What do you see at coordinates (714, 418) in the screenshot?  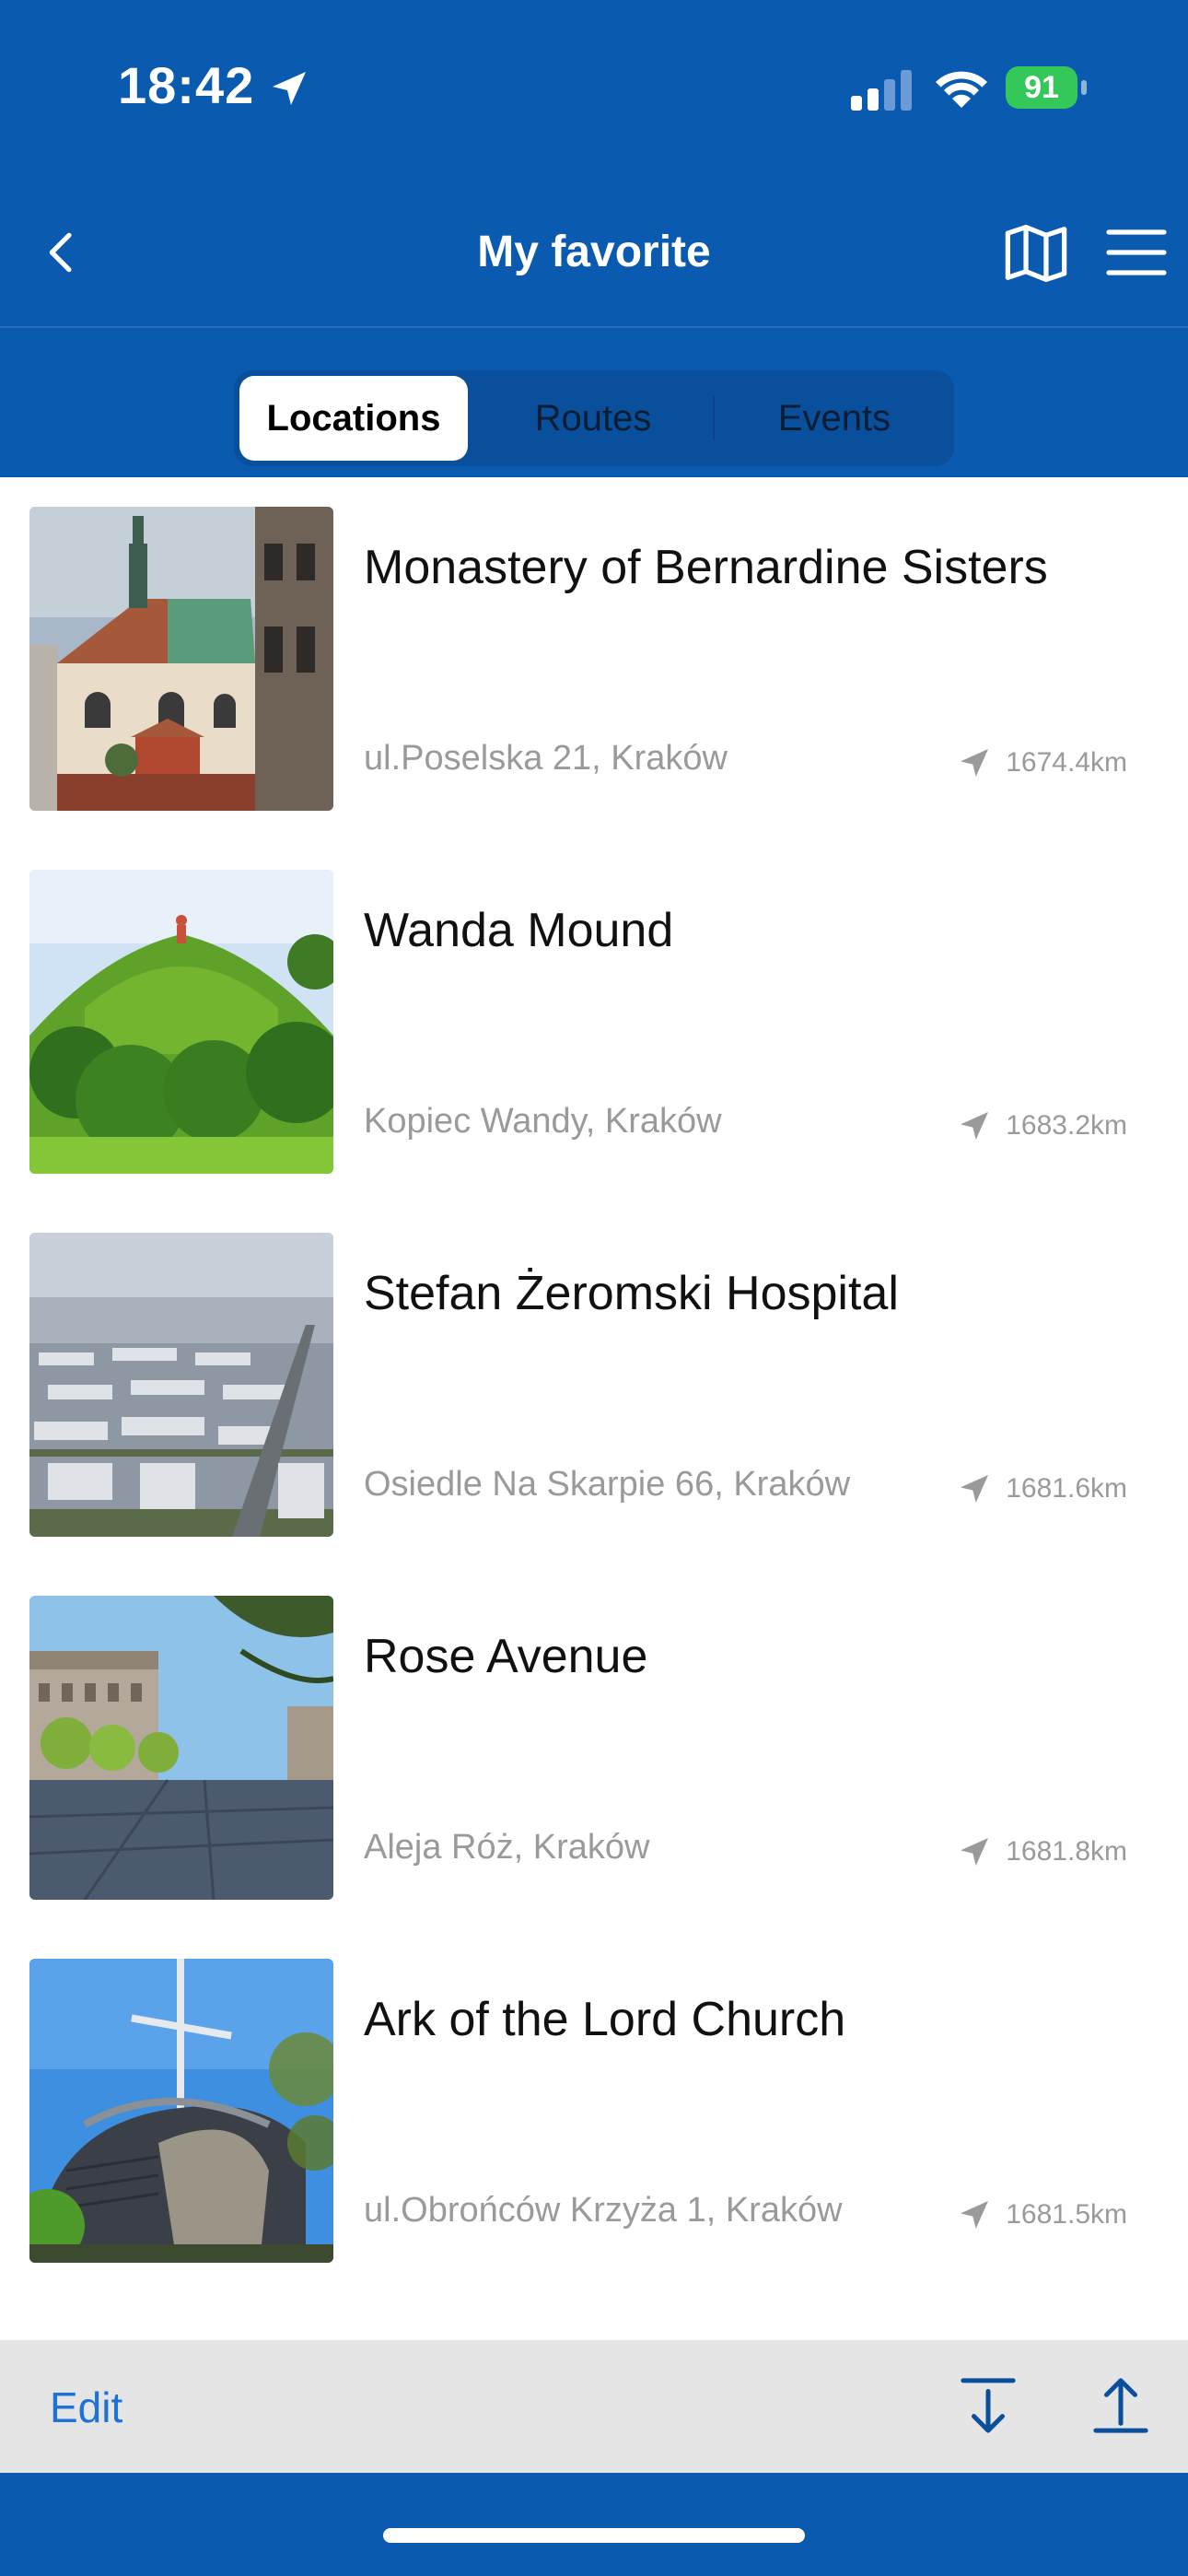 I see `segment-divider` at bounding box center [714, 418].